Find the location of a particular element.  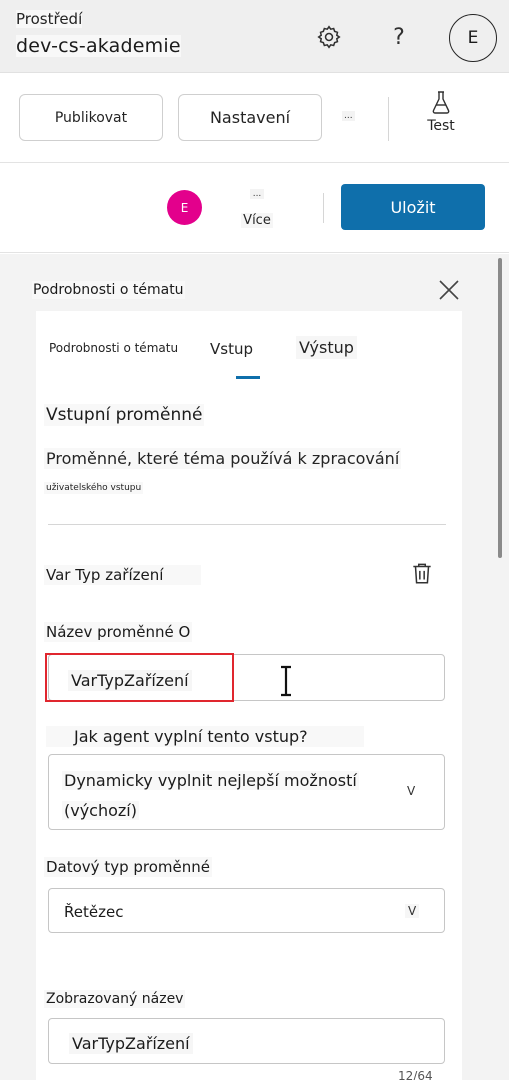

data-type-value: Řetězec is located at coordinates (94, 912).